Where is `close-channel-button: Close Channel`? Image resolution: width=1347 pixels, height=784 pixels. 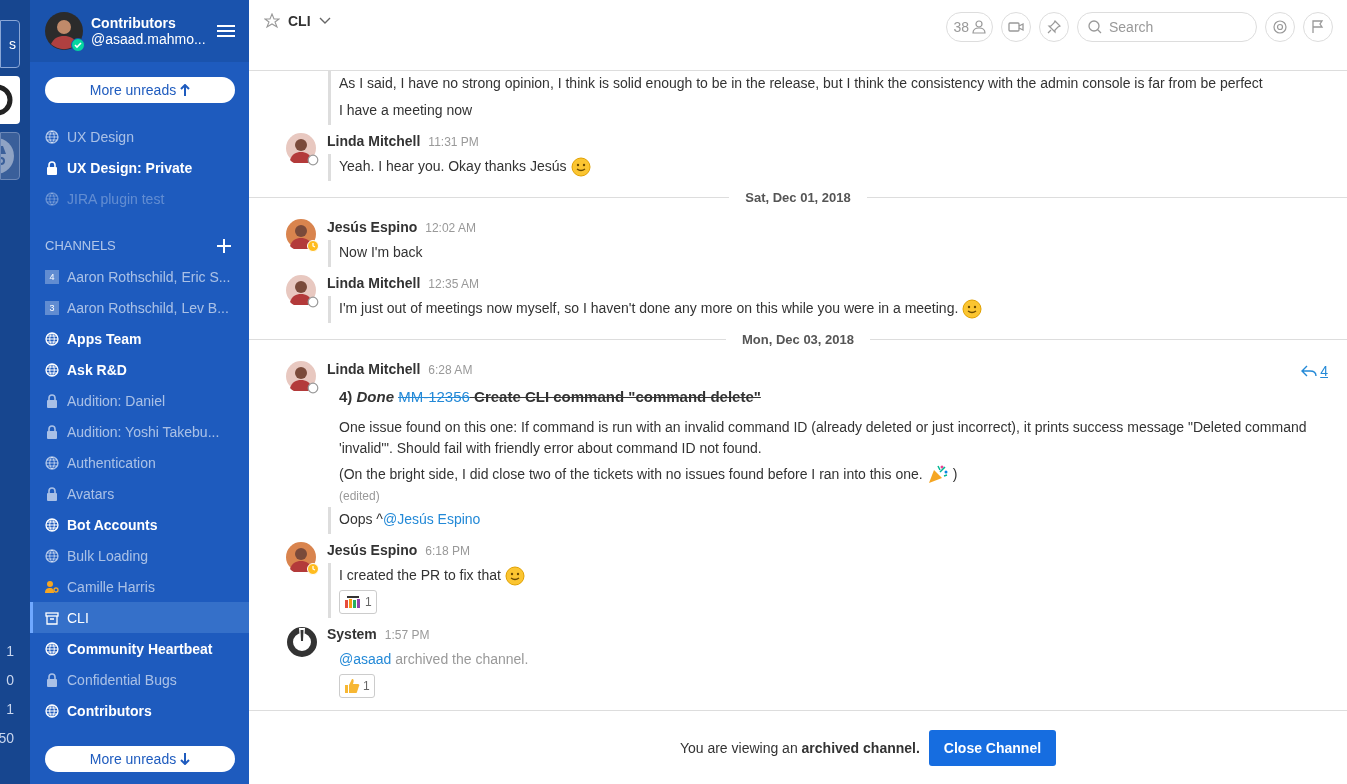 close-channel-button: Close Channel is located at coordinates (992, 747).